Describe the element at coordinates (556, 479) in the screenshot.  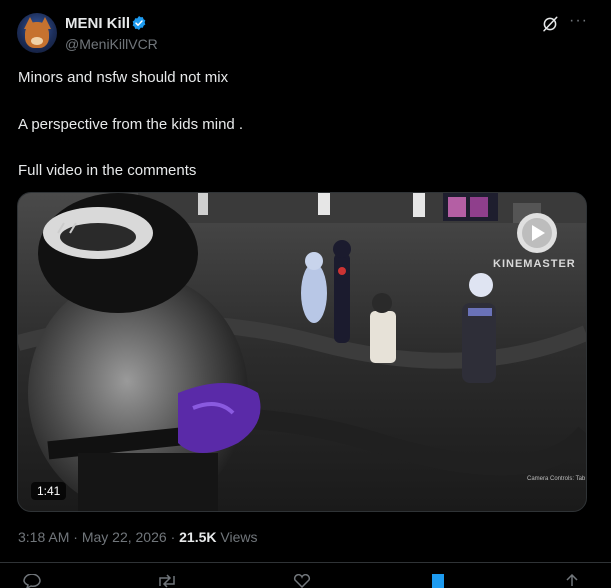
I see `video-caption-note: Camera Controls: Tab` at that location.